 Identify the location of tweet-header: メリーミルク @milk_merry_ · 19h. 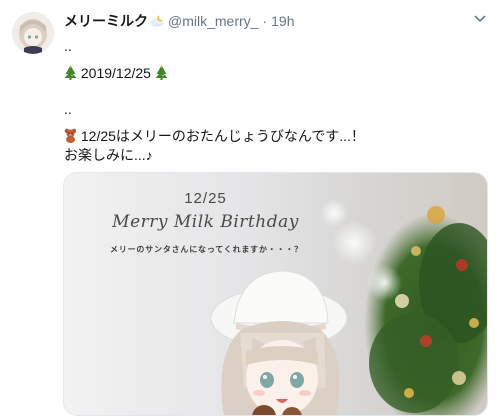
(179, 21).